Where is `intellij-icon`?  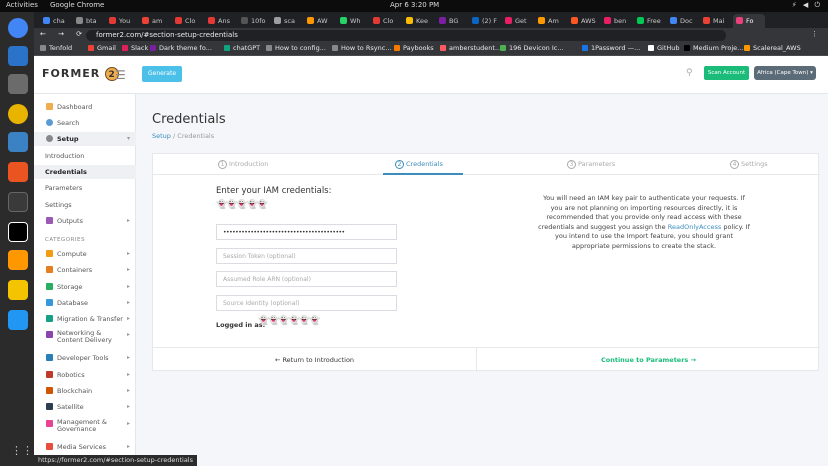 intellij-icon is located at coordinates (18, 232).